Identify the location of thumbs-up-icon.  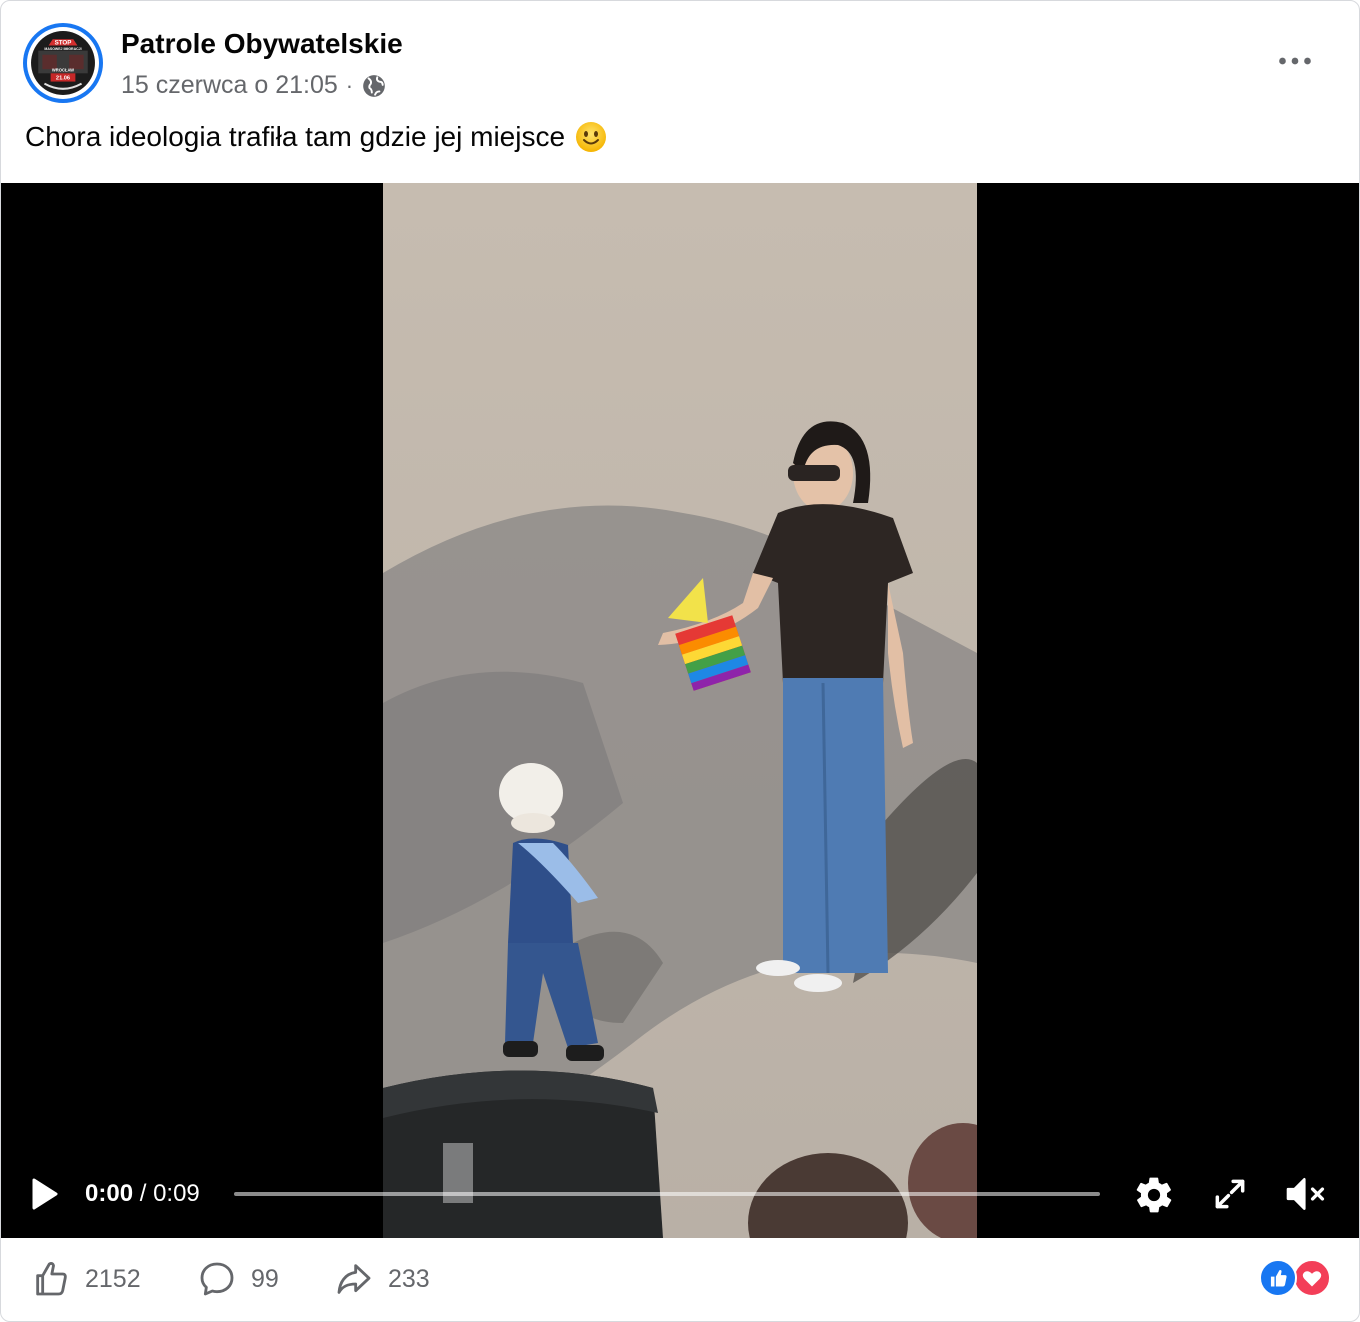
(51, 1279).